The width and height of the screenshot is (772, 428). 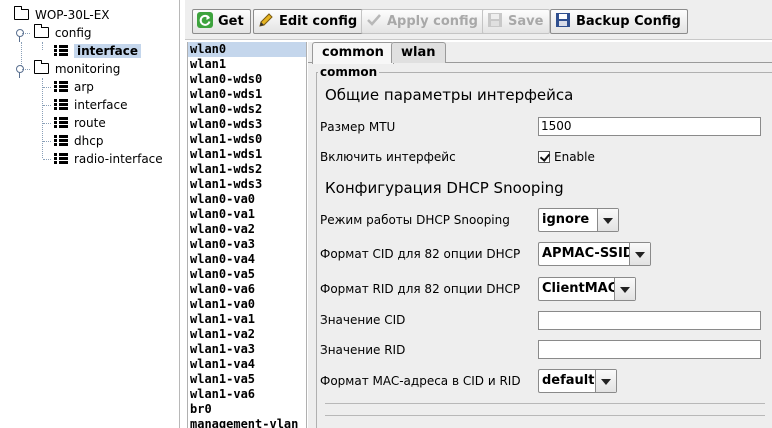 I want to click on get-button-label: Get, so click(x=231, y=21).